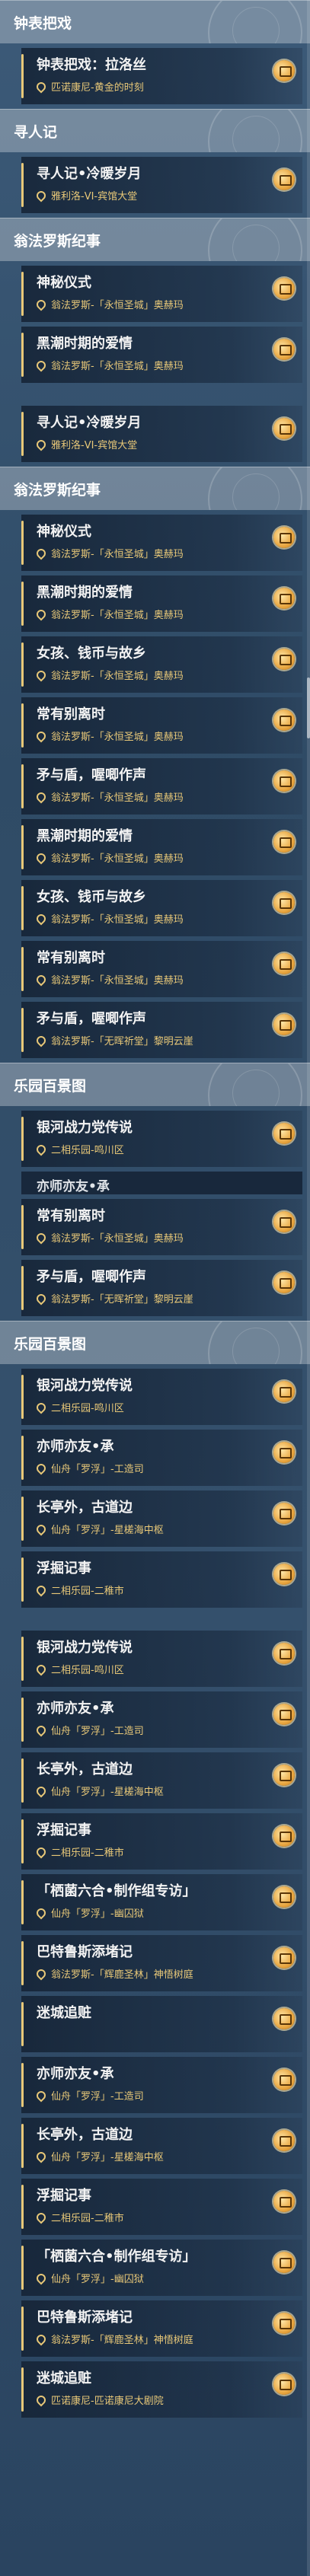  What do you see at coordinates (308, 1288) in the screenshot?
I see `scrollbar` at bounding box center [308, 1288].